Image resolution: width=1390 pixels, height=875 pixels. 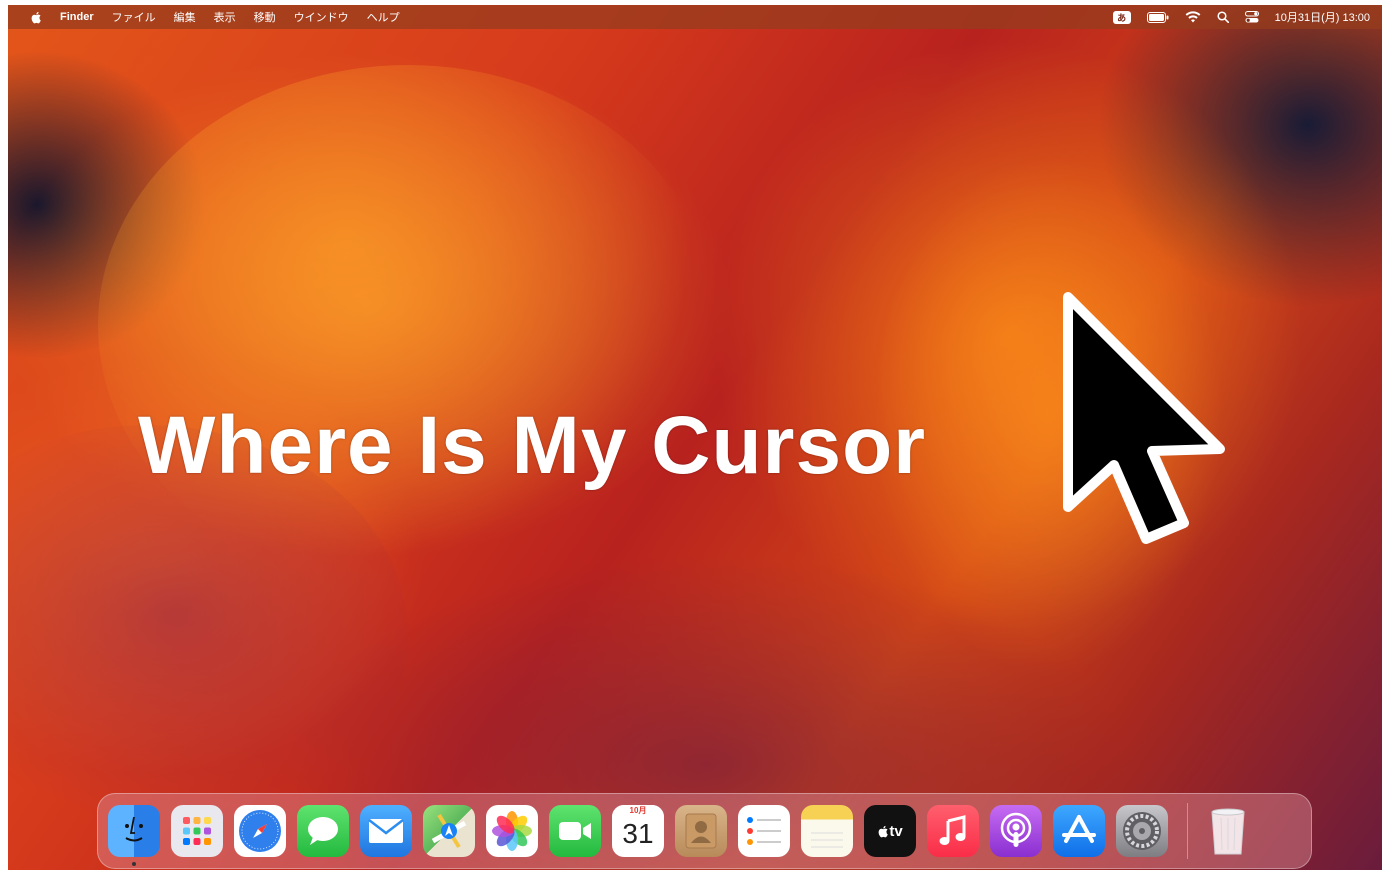 What do you see at coordinates (323, 831) in the screenshot?
I see `dock-messages-icon` at bounding box center [323, 831].